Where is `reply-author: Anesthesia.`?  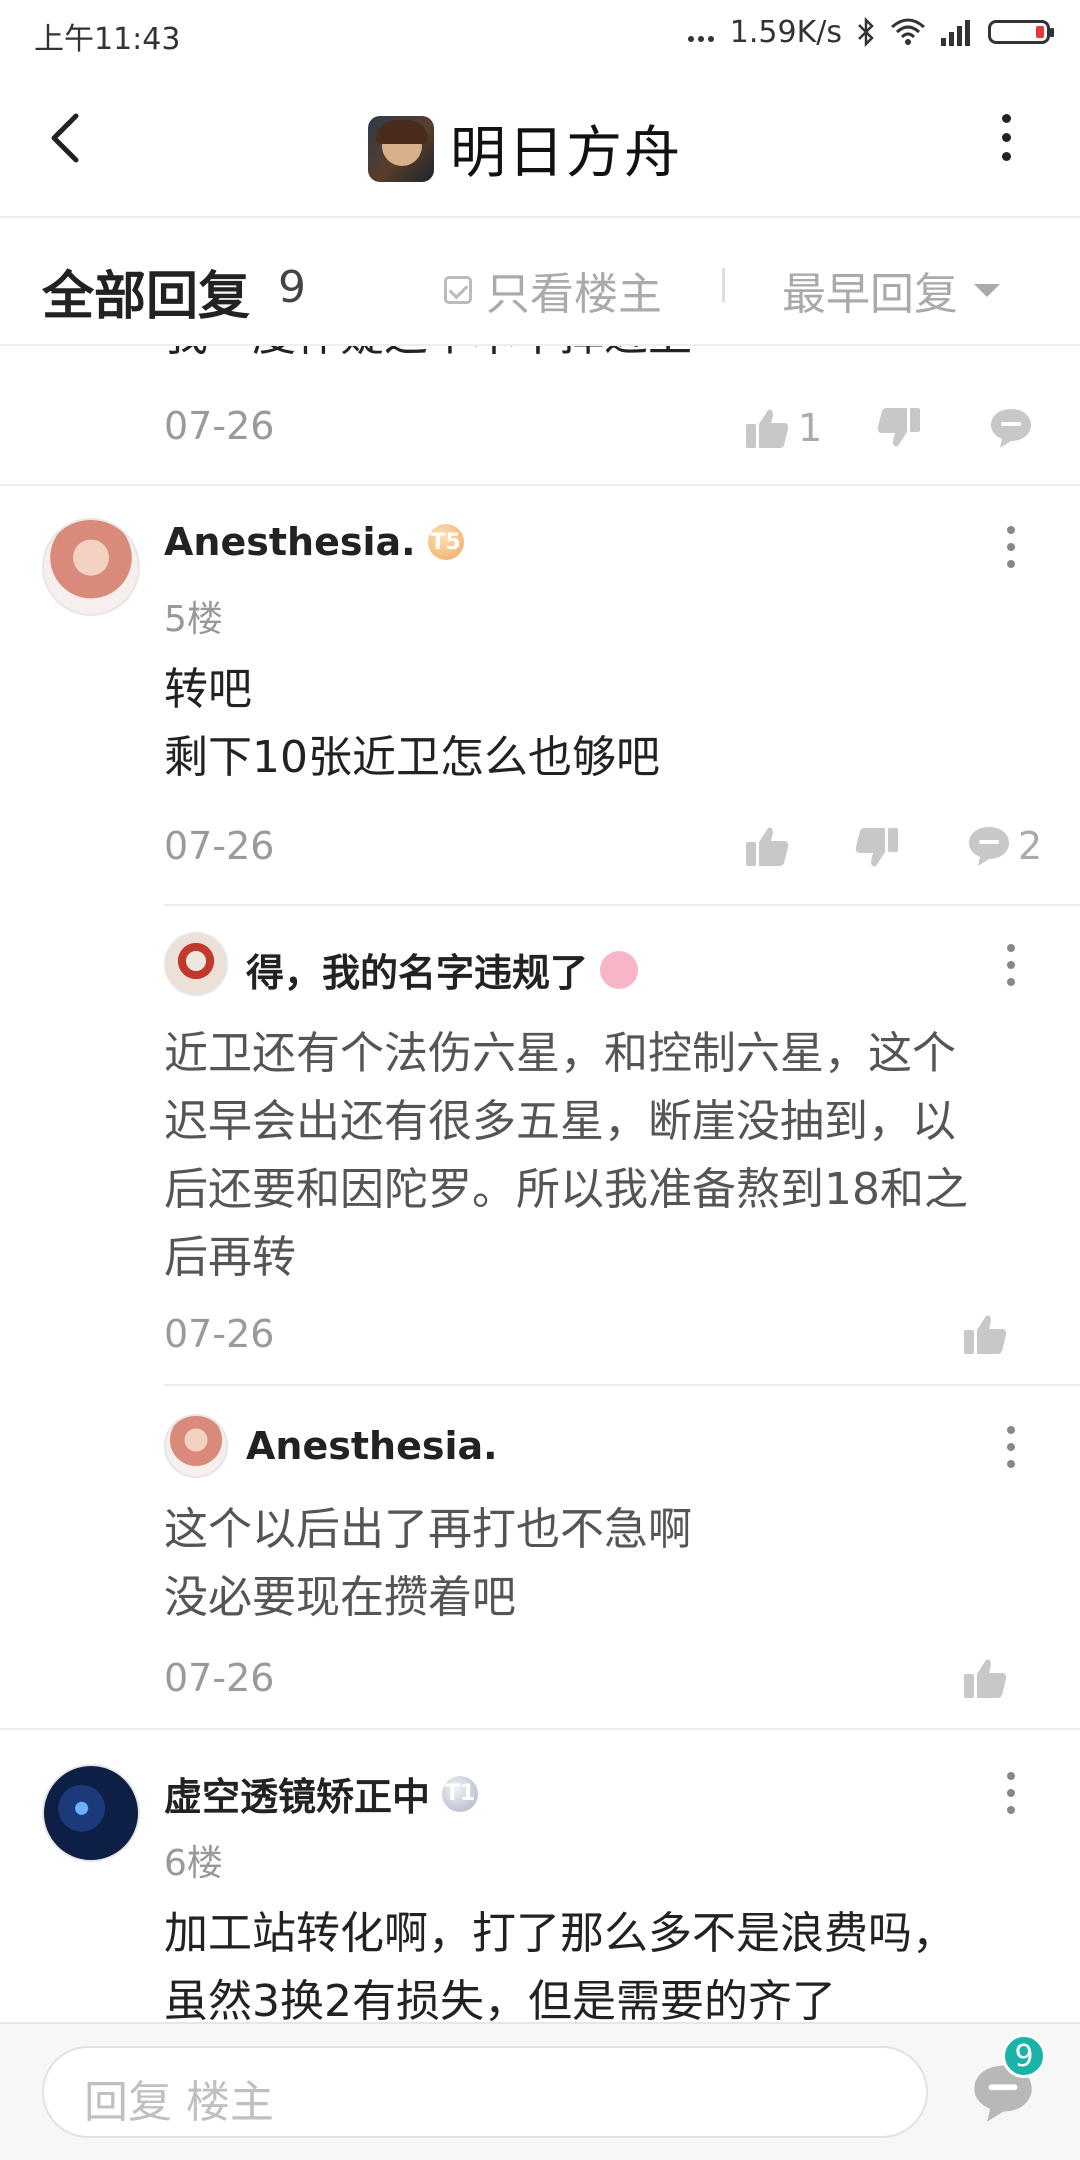
reply-author: Anesthesia. is located at coordinates (372, 1446).